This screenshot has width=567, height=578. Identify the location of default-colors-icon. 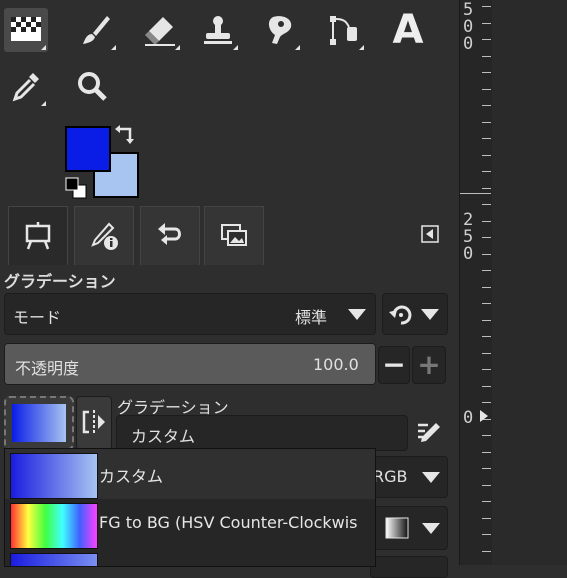
(76, 188).